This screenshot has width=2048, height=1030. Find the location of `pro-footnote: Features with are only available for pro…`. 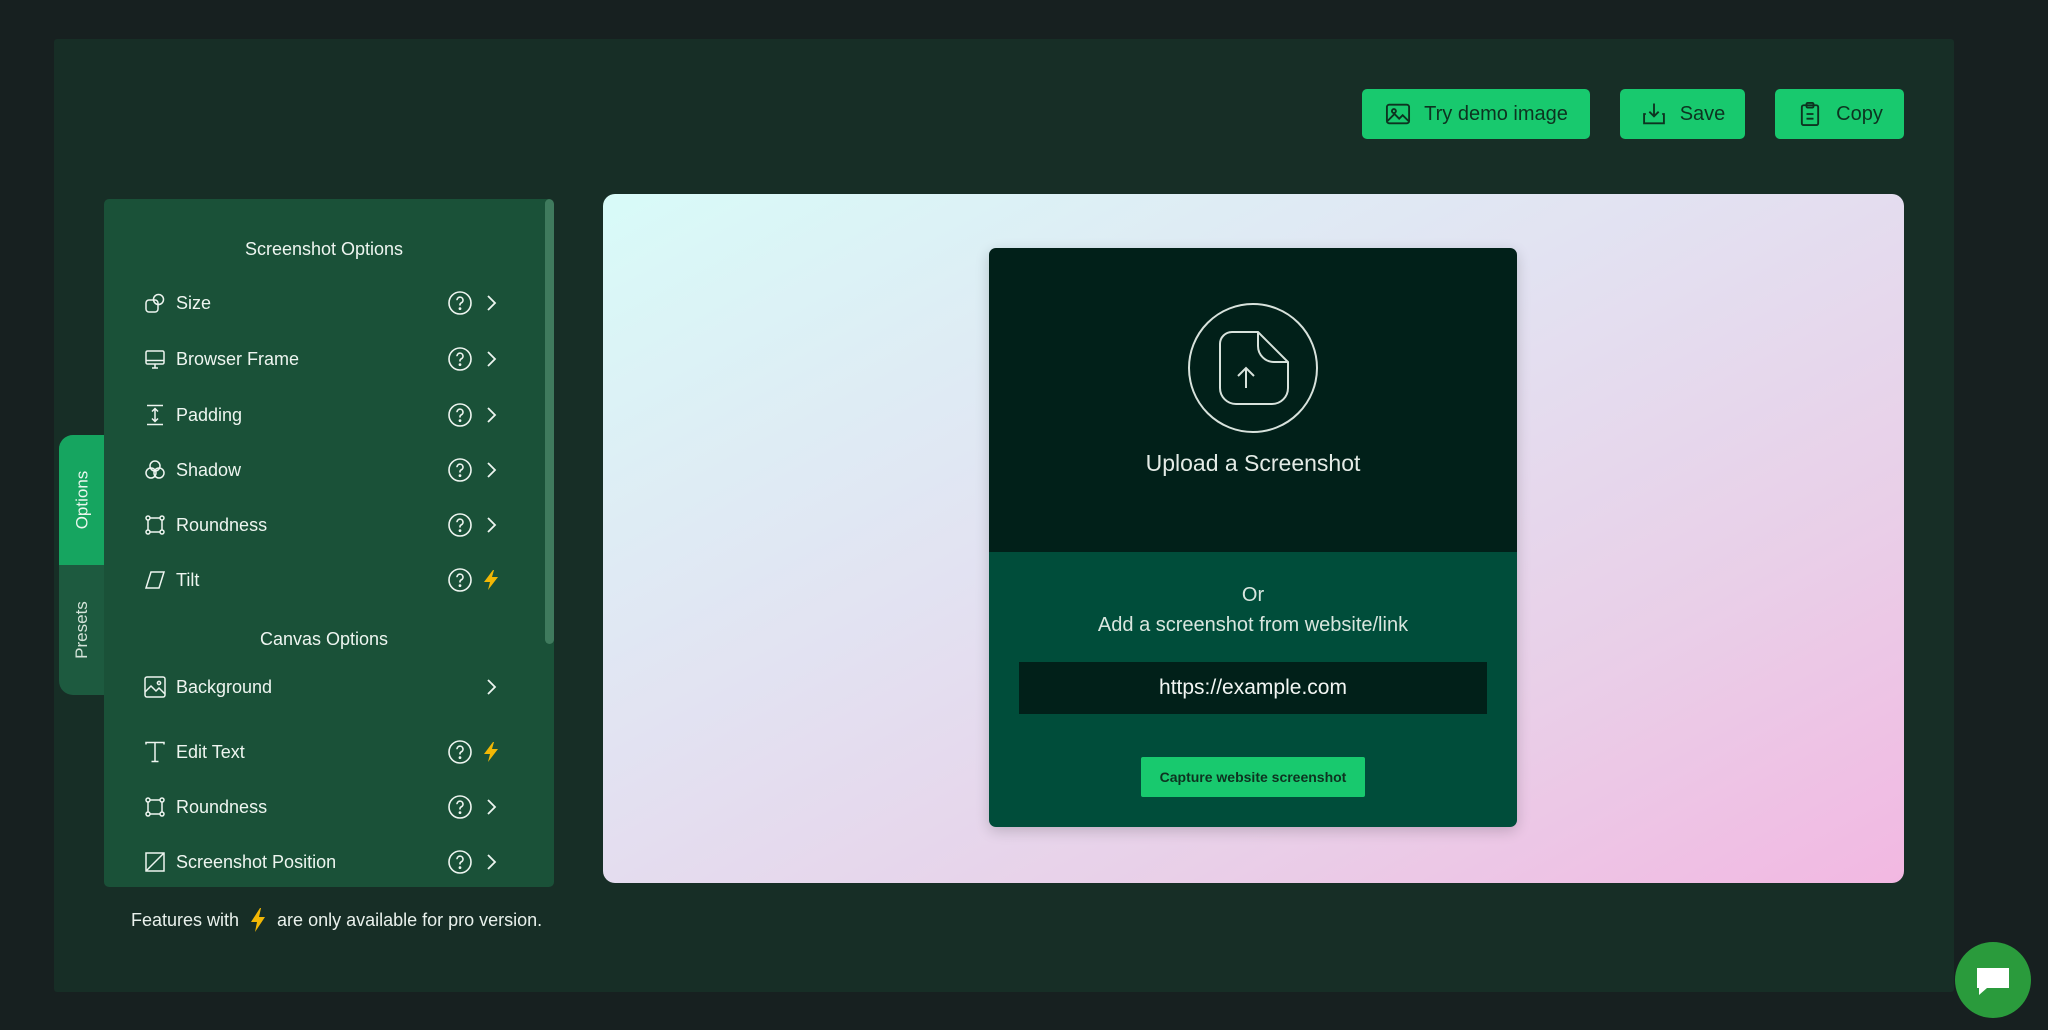

pro-footnote: Features with are only available for pro… is located at coordinates (336, 920).